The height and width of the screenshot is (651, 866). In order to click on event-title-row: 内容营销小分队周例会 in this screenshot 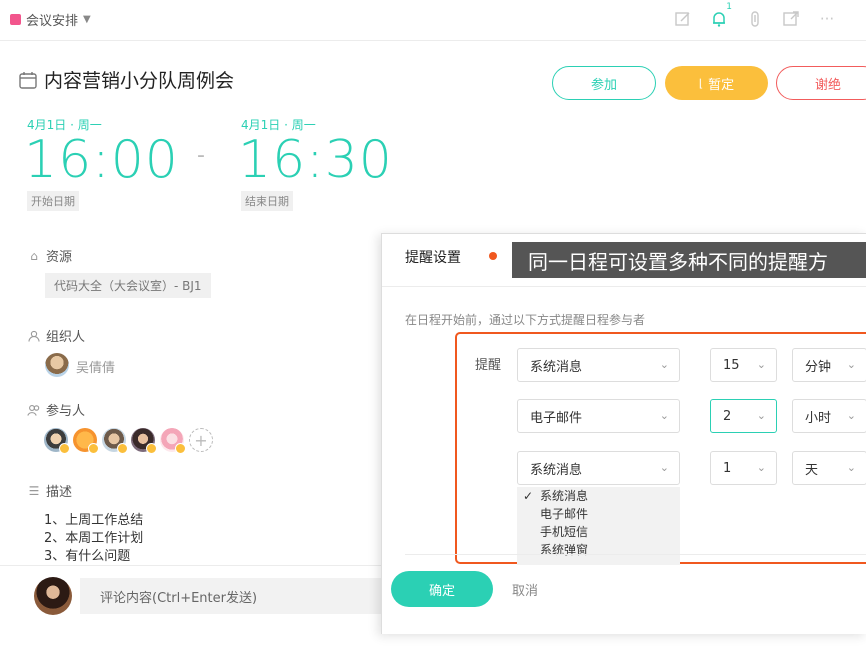, I will do `click(126, 79)`.